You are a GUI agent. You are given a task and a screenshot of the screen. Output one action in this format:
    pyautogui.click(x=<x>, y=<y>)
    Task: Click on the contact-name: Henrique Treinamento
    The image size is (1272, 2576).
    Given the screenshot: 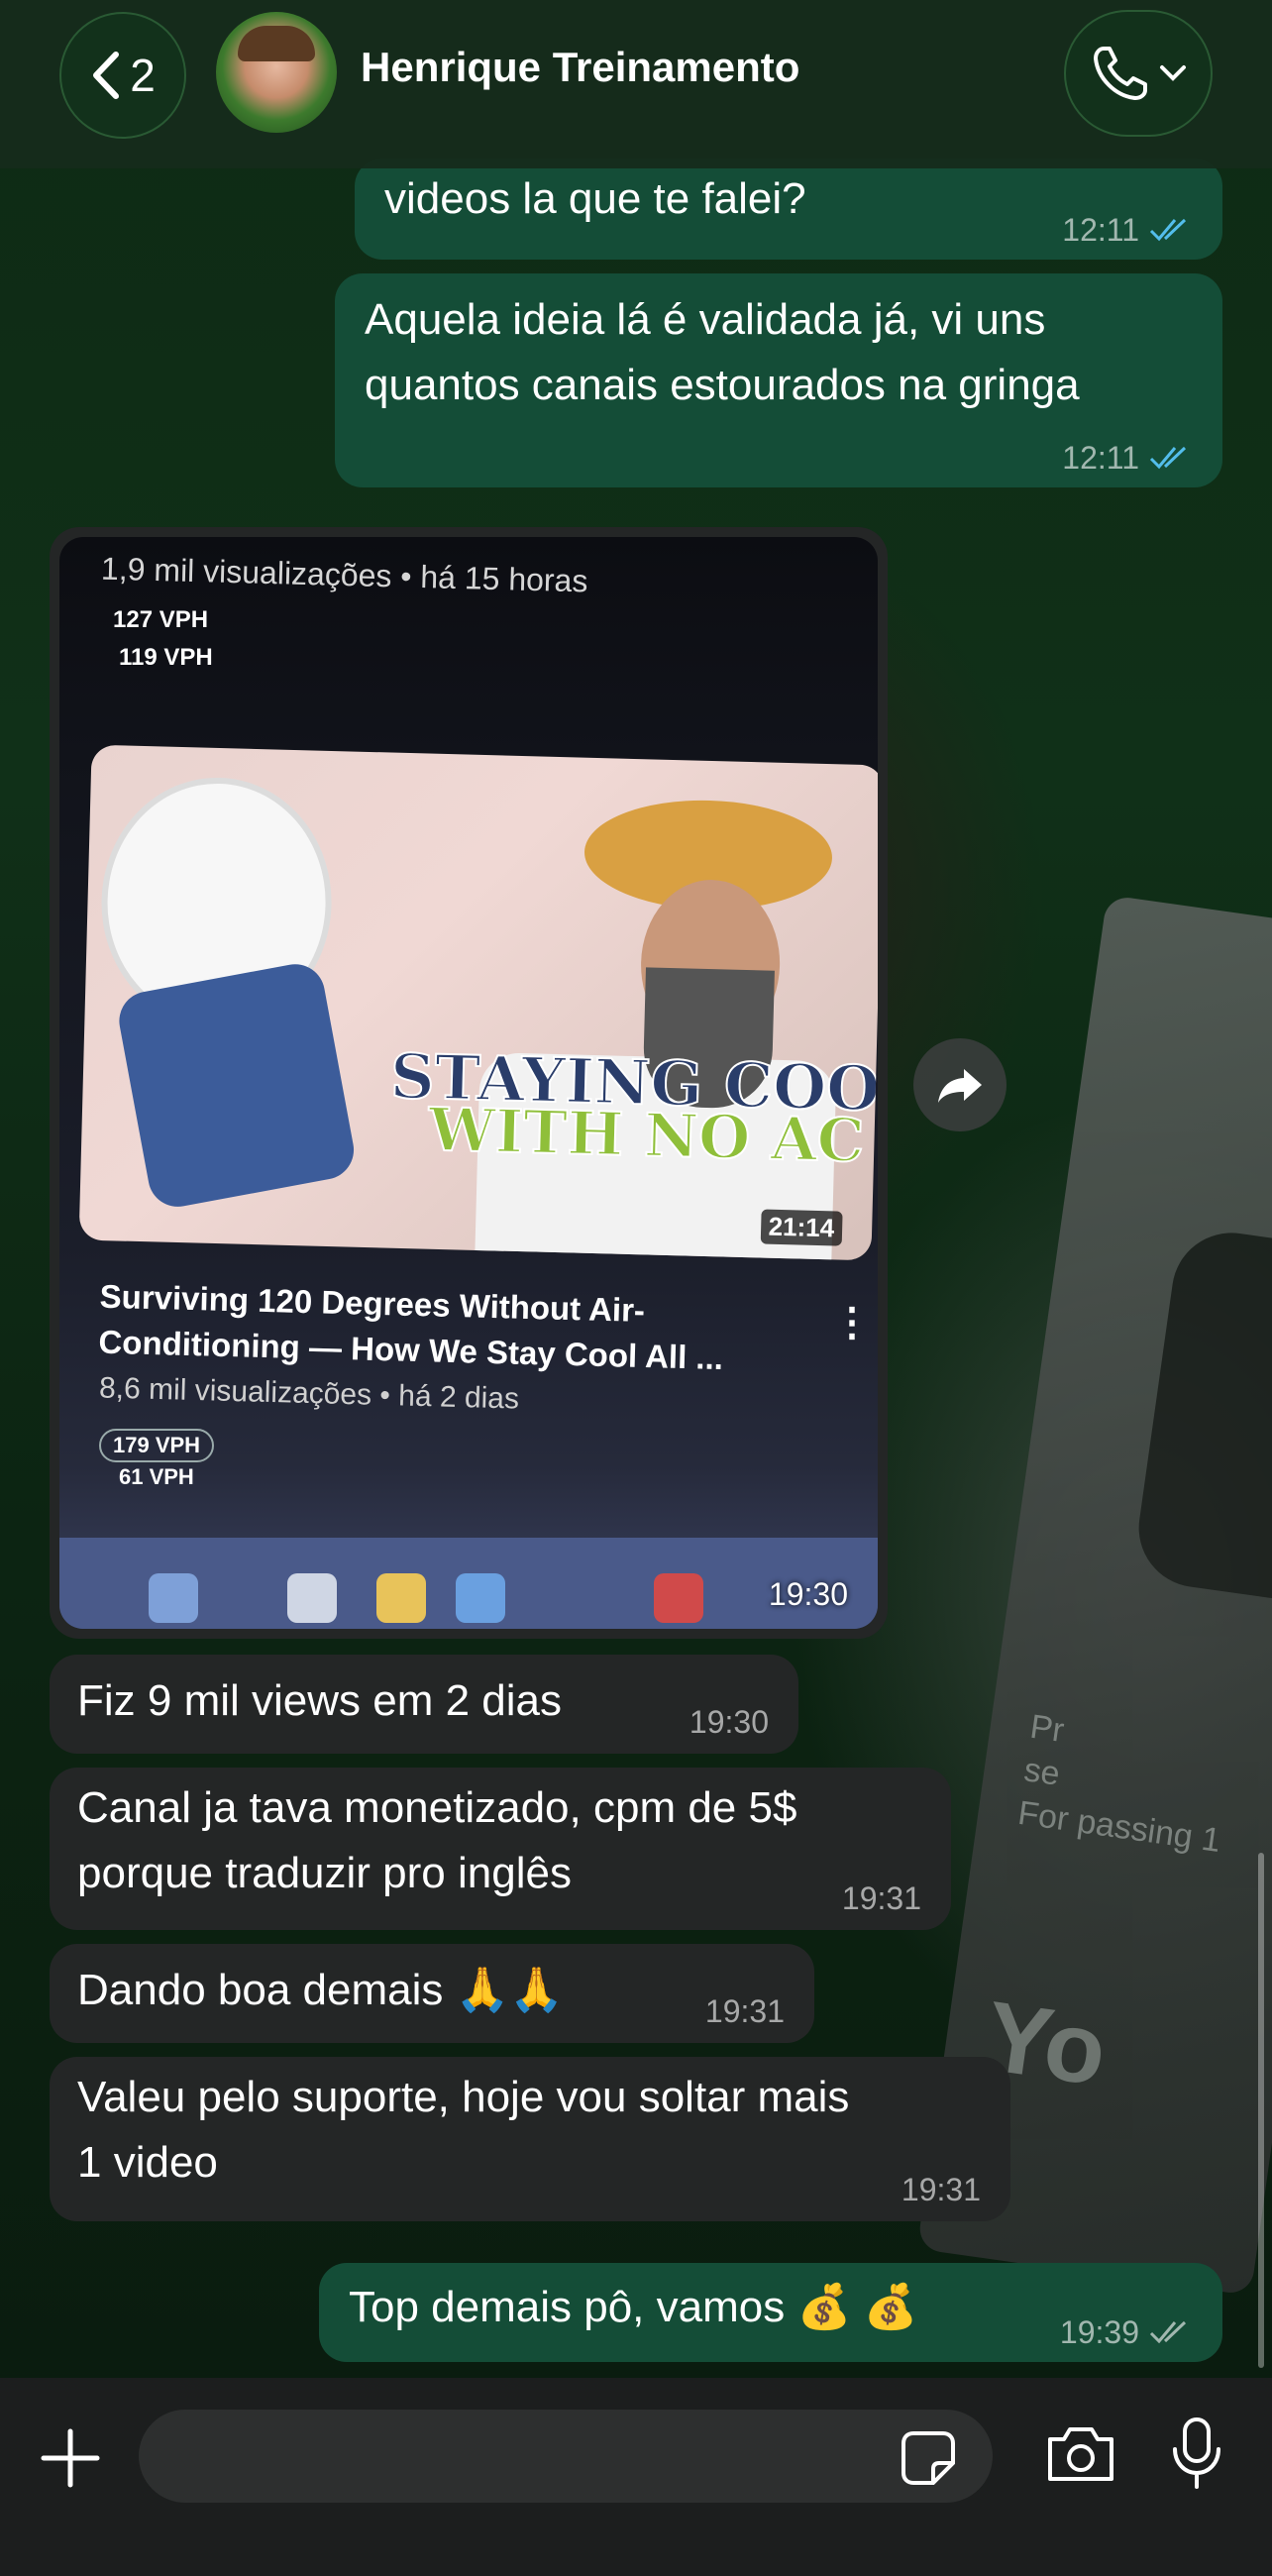 What is the action you would take?
    pyautogui.click(x=580, y=67)
    